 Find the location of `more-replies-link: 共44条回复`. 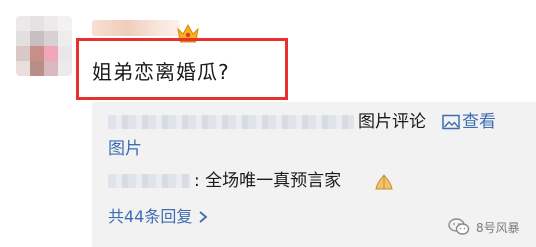

more-replies-link: 共44条回复 is located at coordinates (158, 217).